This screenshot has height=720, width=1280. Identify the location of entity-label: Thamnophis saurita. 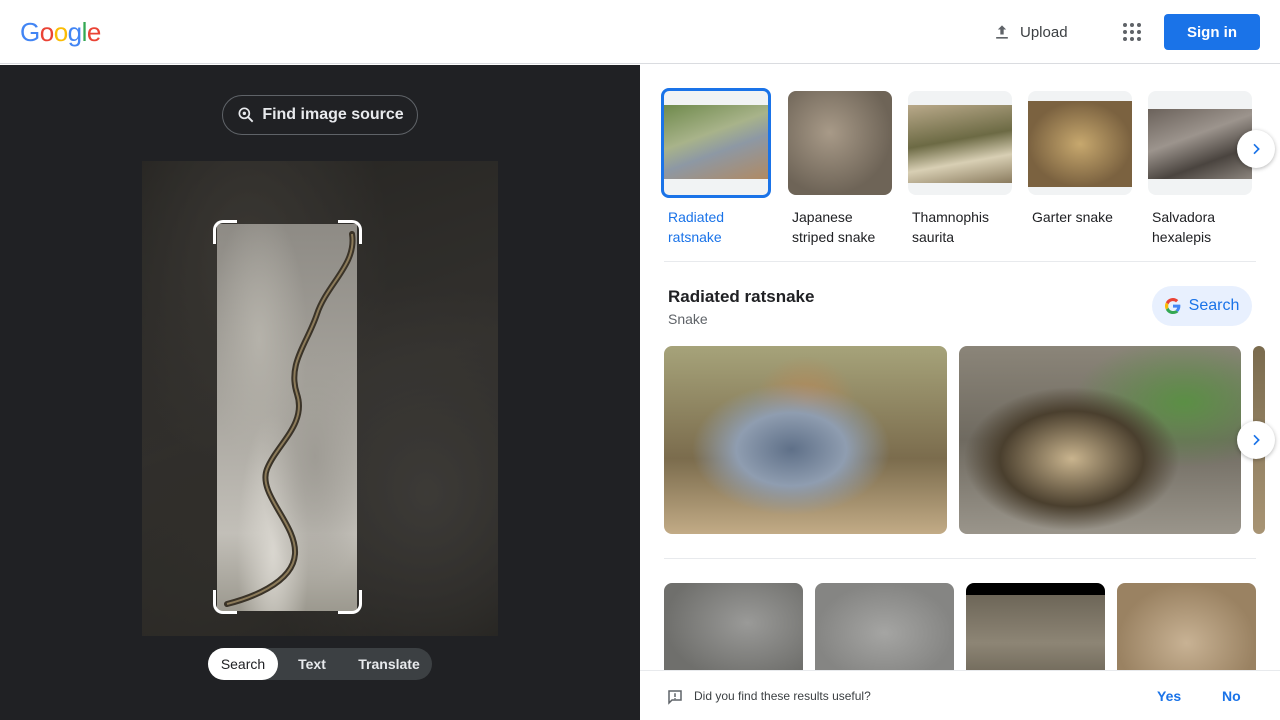
(951, 227).